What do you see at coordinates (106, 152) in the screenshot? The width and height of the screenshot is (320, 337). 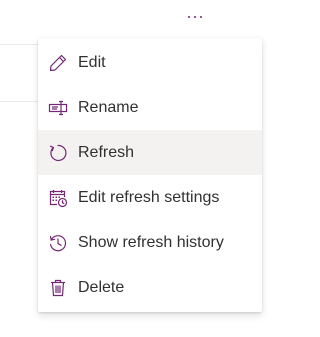 I see `menu-item-label: Refresh` at bounding box center [106, 152].